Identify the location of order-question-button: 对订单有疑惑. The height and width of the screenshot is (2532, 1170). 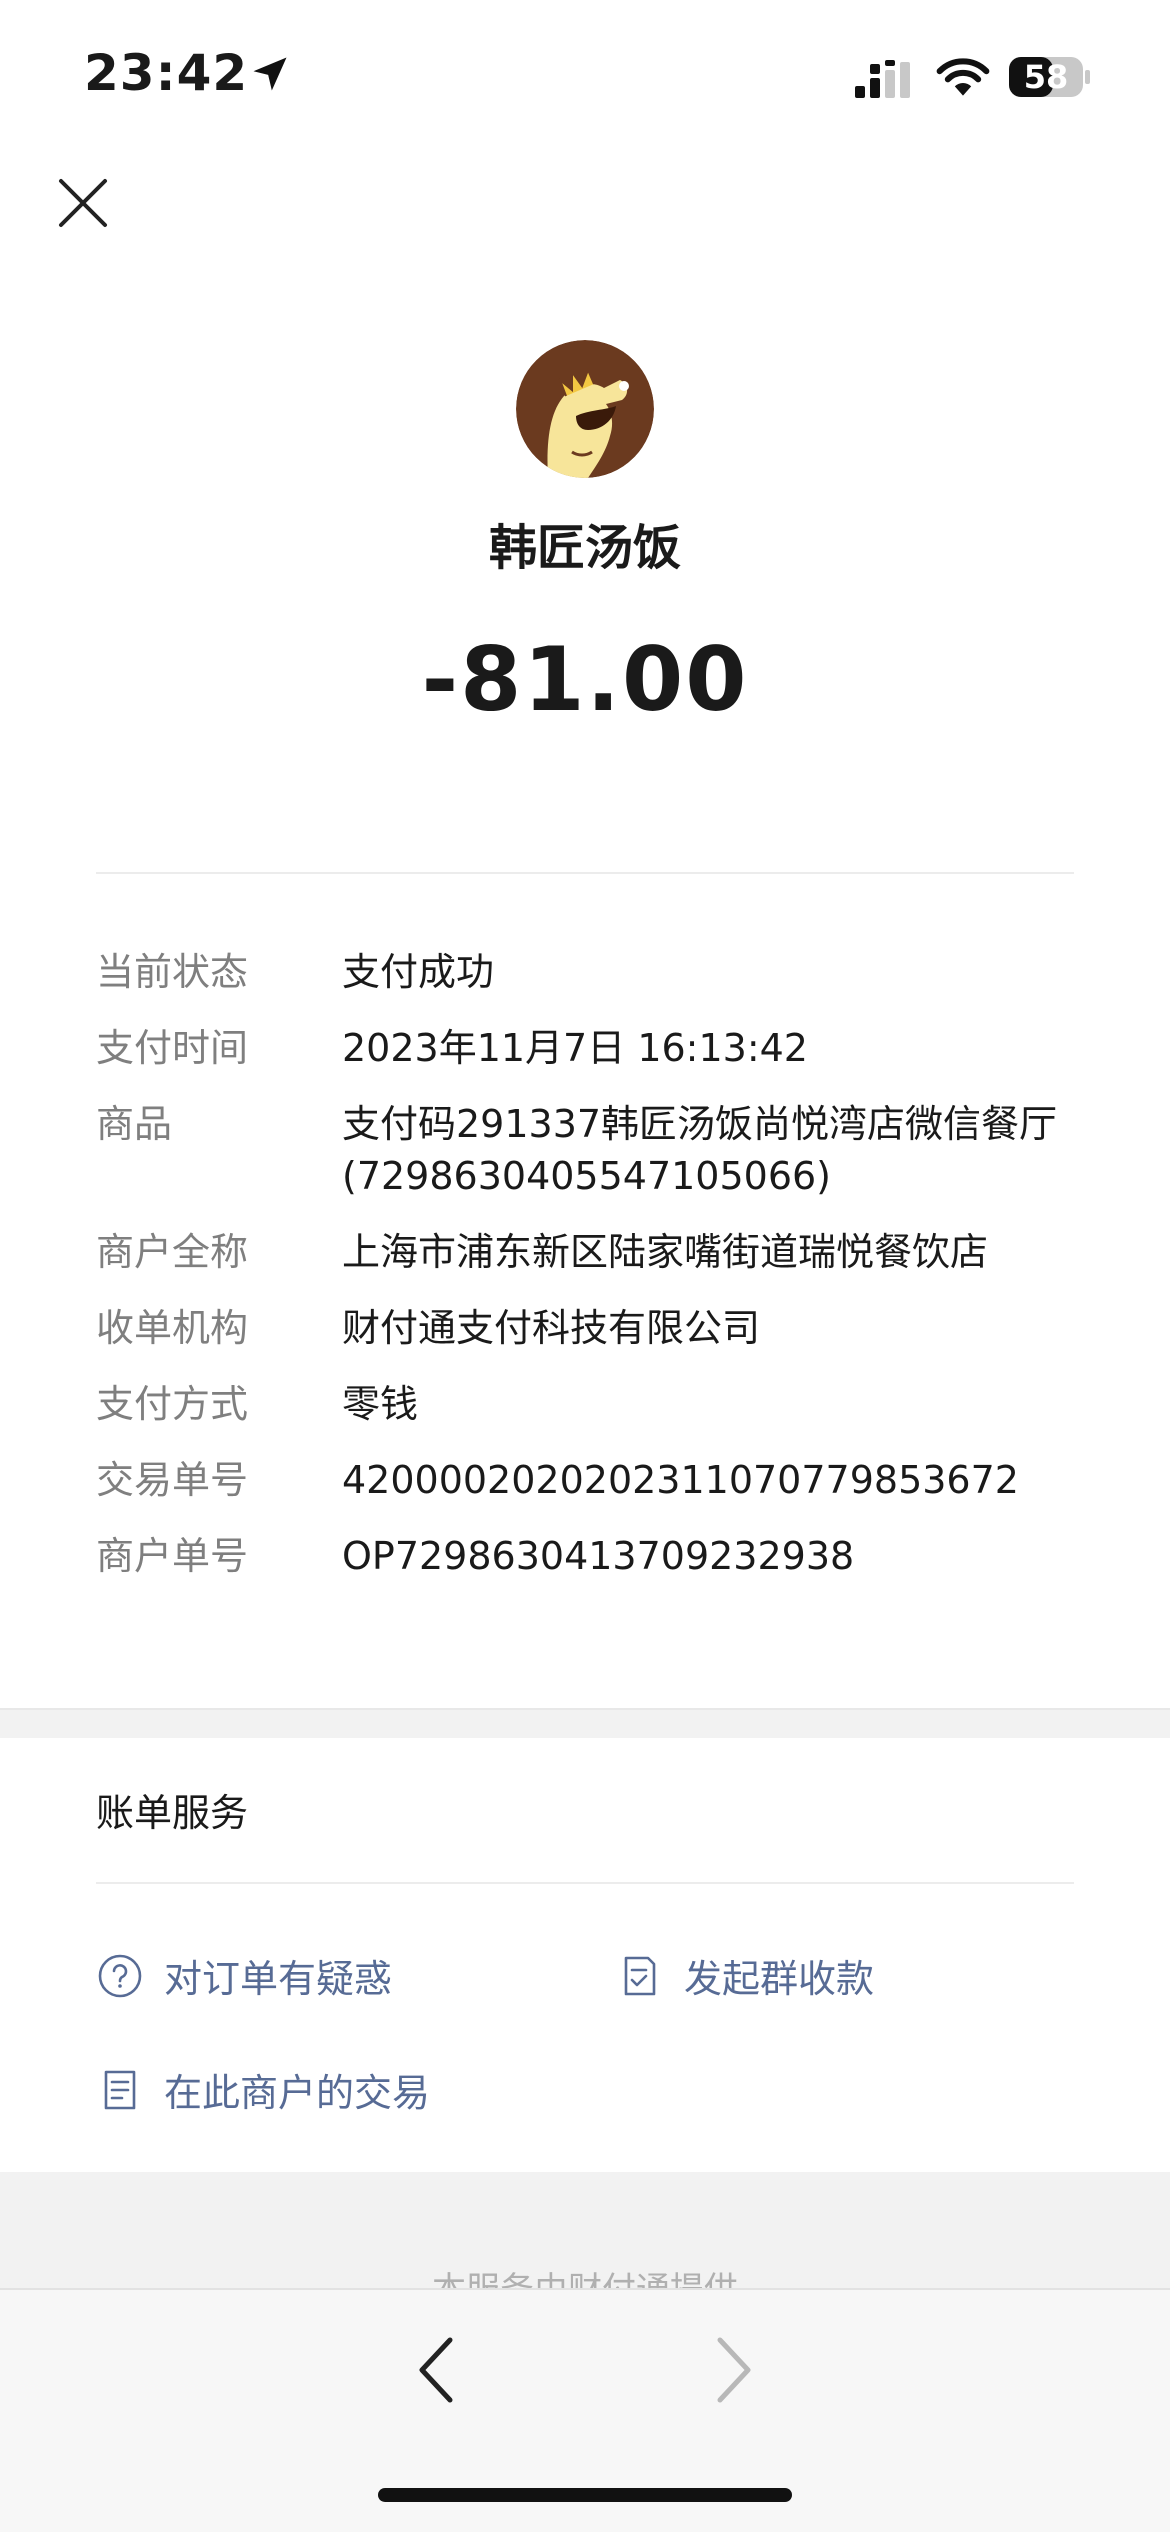
(244, 1975).